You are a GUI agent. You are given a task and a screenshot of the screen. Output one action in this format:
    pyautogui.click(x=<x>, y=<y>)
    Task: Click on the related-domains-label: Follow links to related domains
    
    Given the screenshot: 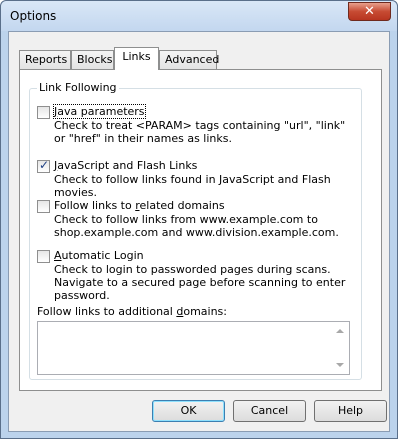 What is the action you would take?
    pyautogui.click(x=139, y=205)
    